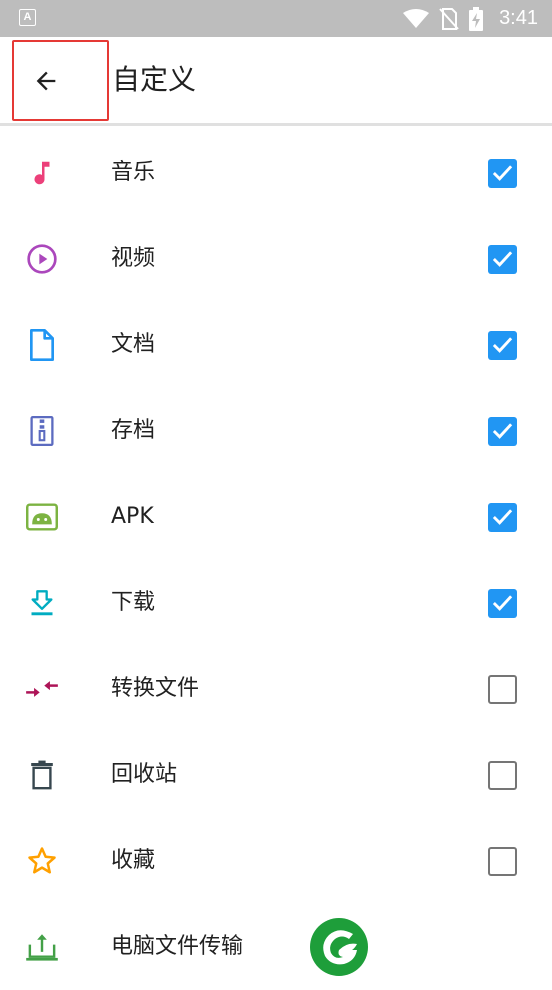 Image resolution: width=552 pixels, height=990 pixels. Describe the element at coordinates (42, 173) in the screenshot. I see `music-note-icon` at that location.